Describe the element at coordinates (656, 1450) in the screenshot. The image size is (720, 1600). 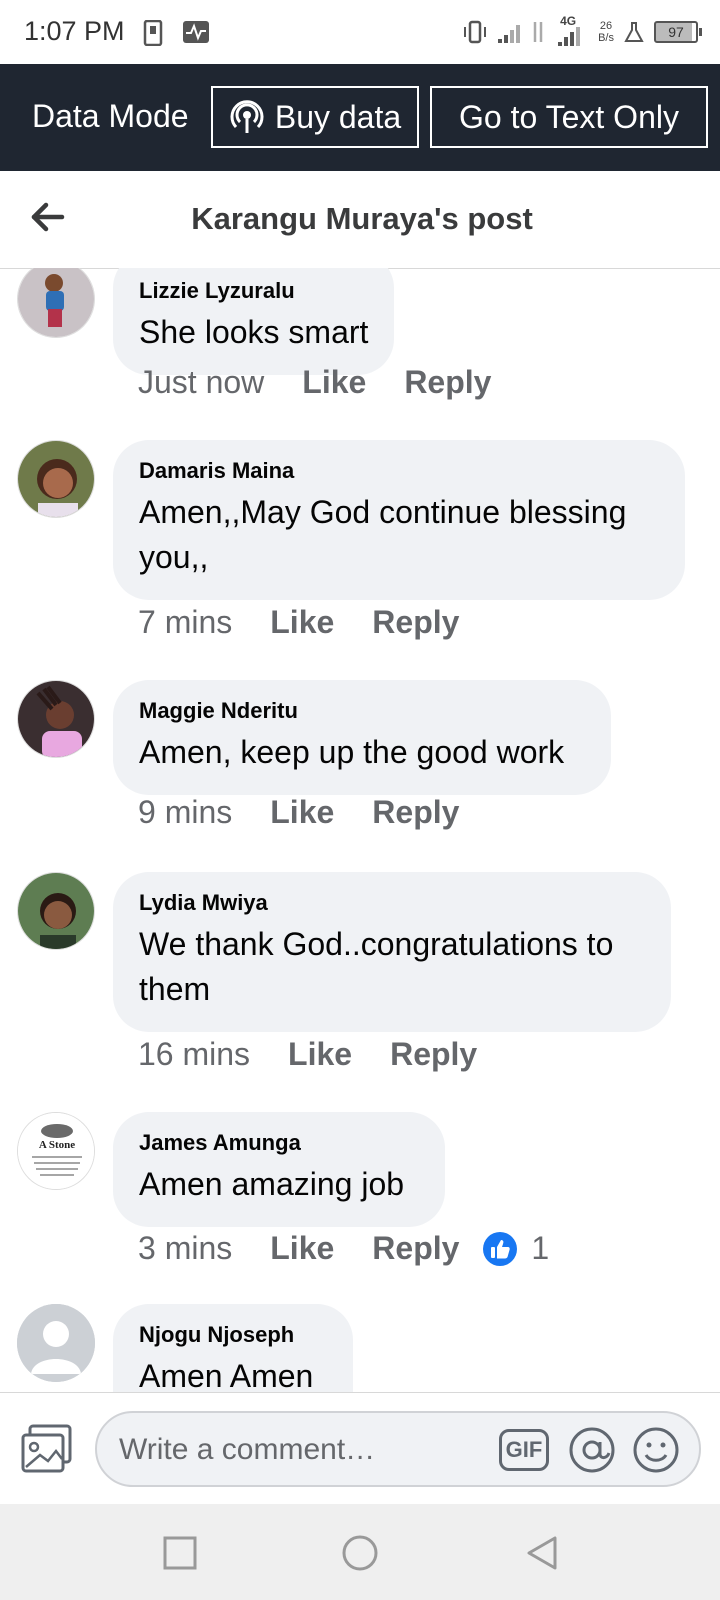
I see `emoji-icon` at that location.